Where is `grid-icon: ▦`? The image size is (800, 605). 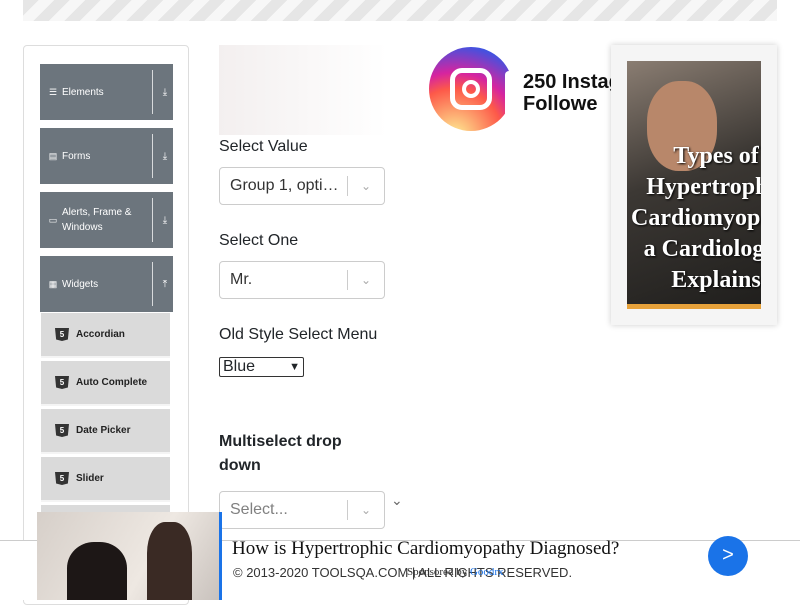 grid-icon: ▦ is located at coordinates (53, 283).